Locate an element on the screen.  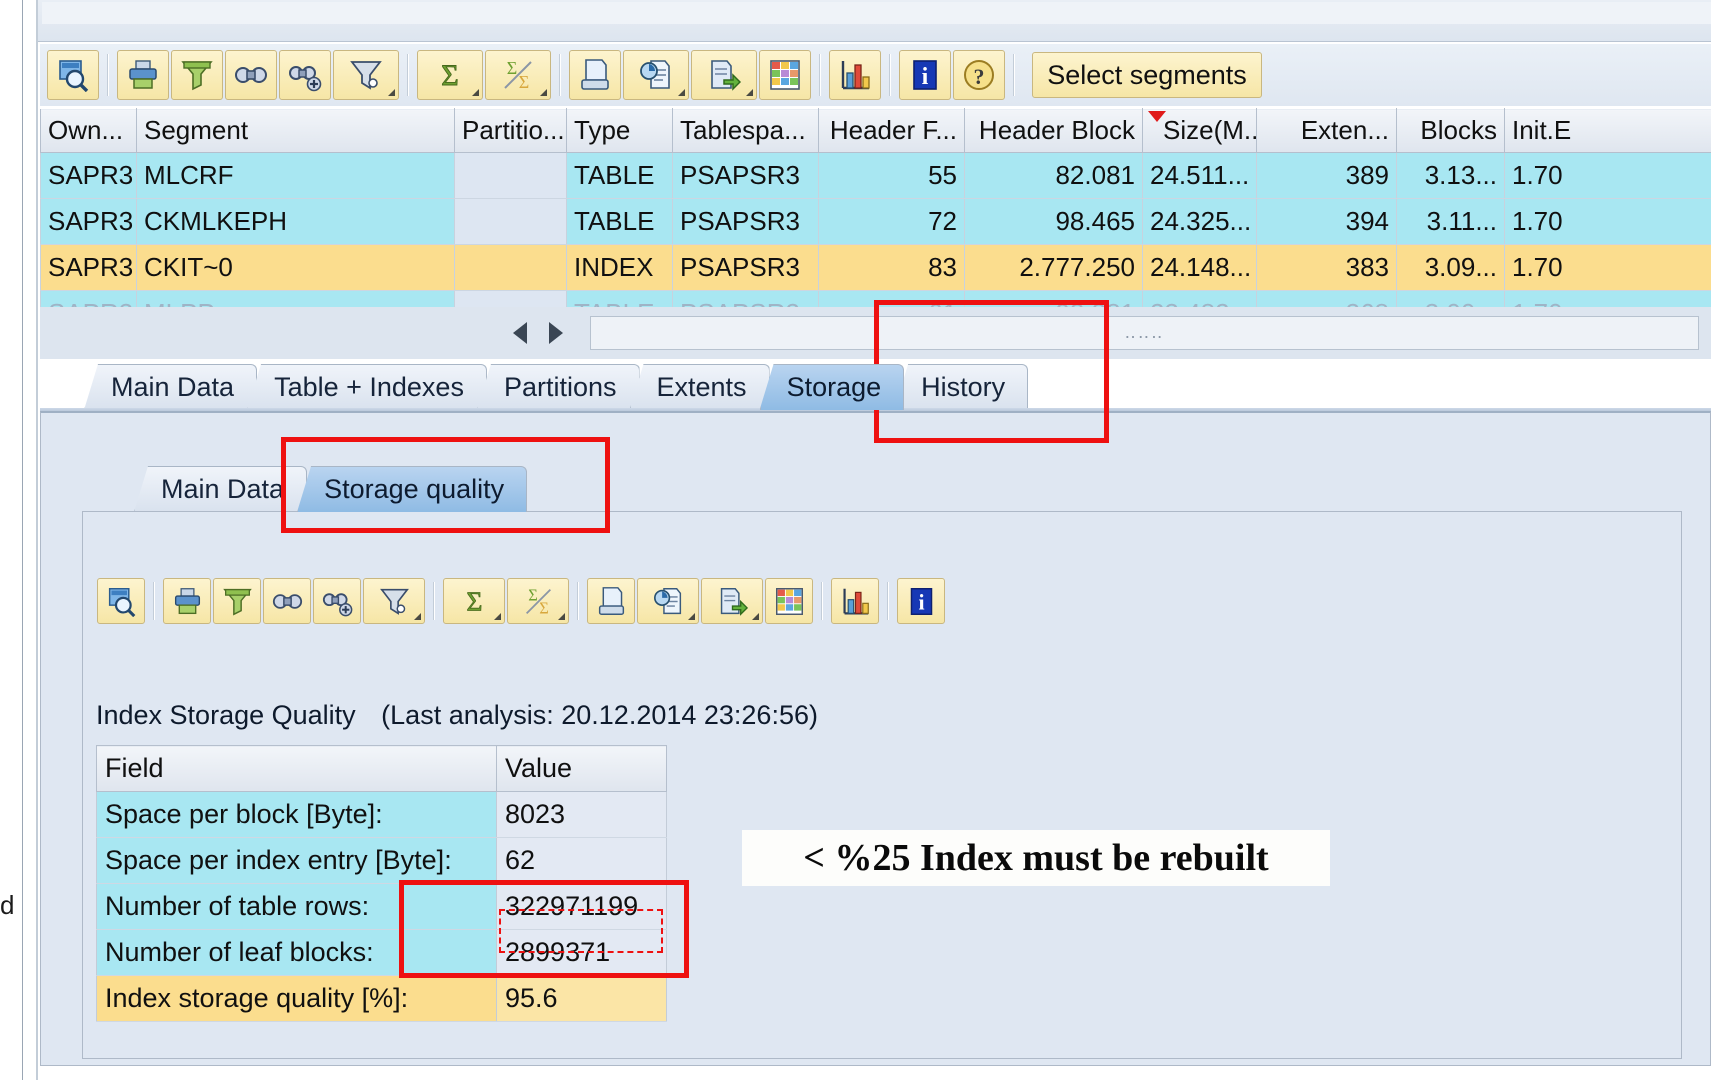
column-header-init-e: Init.E is located at coordinates (1607, 130).